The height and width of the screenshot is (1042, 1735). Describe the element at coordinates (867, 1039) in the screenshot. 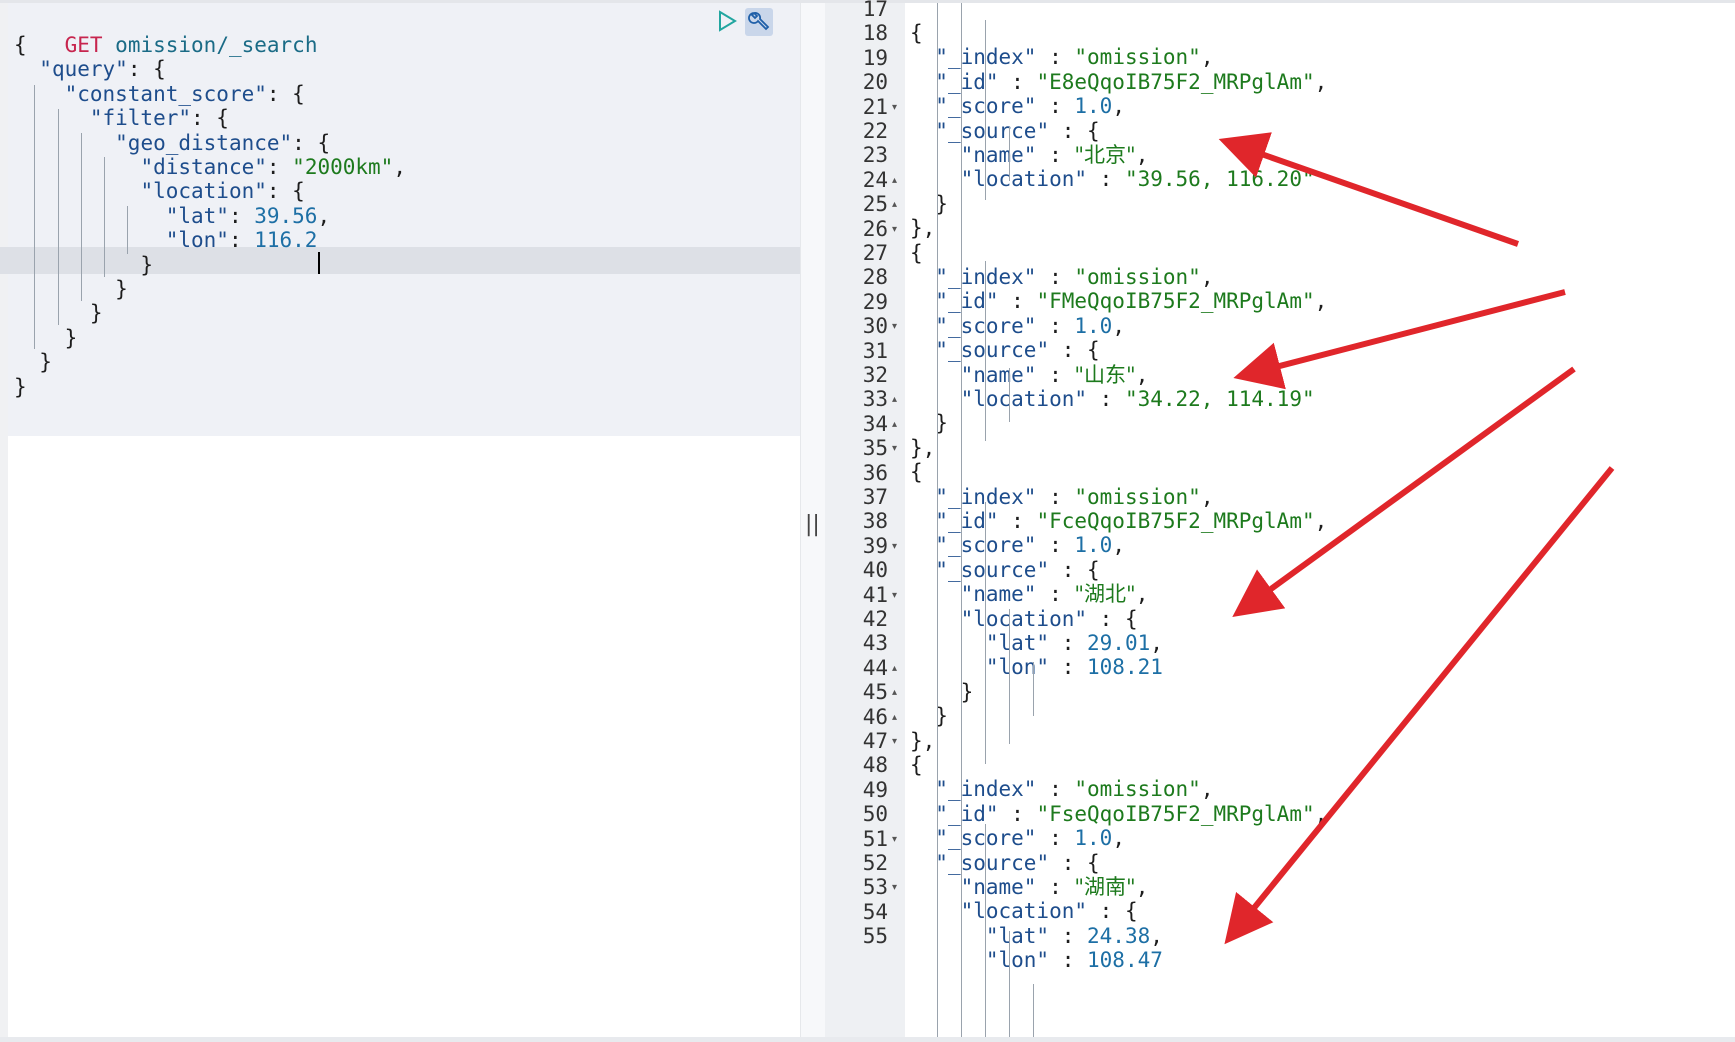

I see `bottom-strip` at that location.